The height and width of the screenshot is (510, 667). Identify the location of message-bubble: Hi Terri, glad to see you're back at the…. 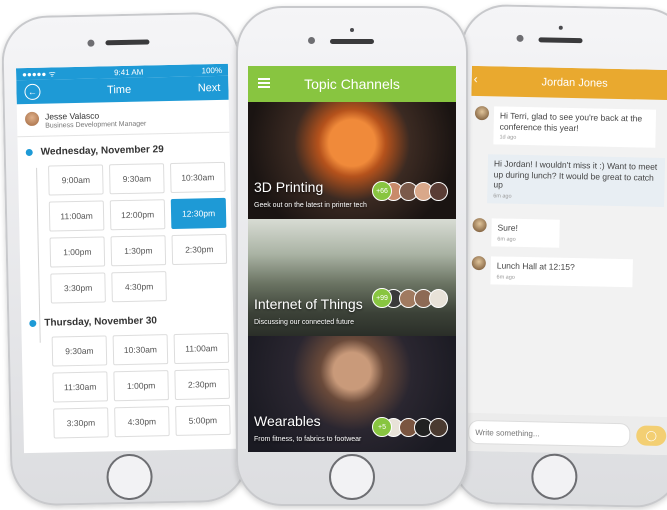
(575, 127).